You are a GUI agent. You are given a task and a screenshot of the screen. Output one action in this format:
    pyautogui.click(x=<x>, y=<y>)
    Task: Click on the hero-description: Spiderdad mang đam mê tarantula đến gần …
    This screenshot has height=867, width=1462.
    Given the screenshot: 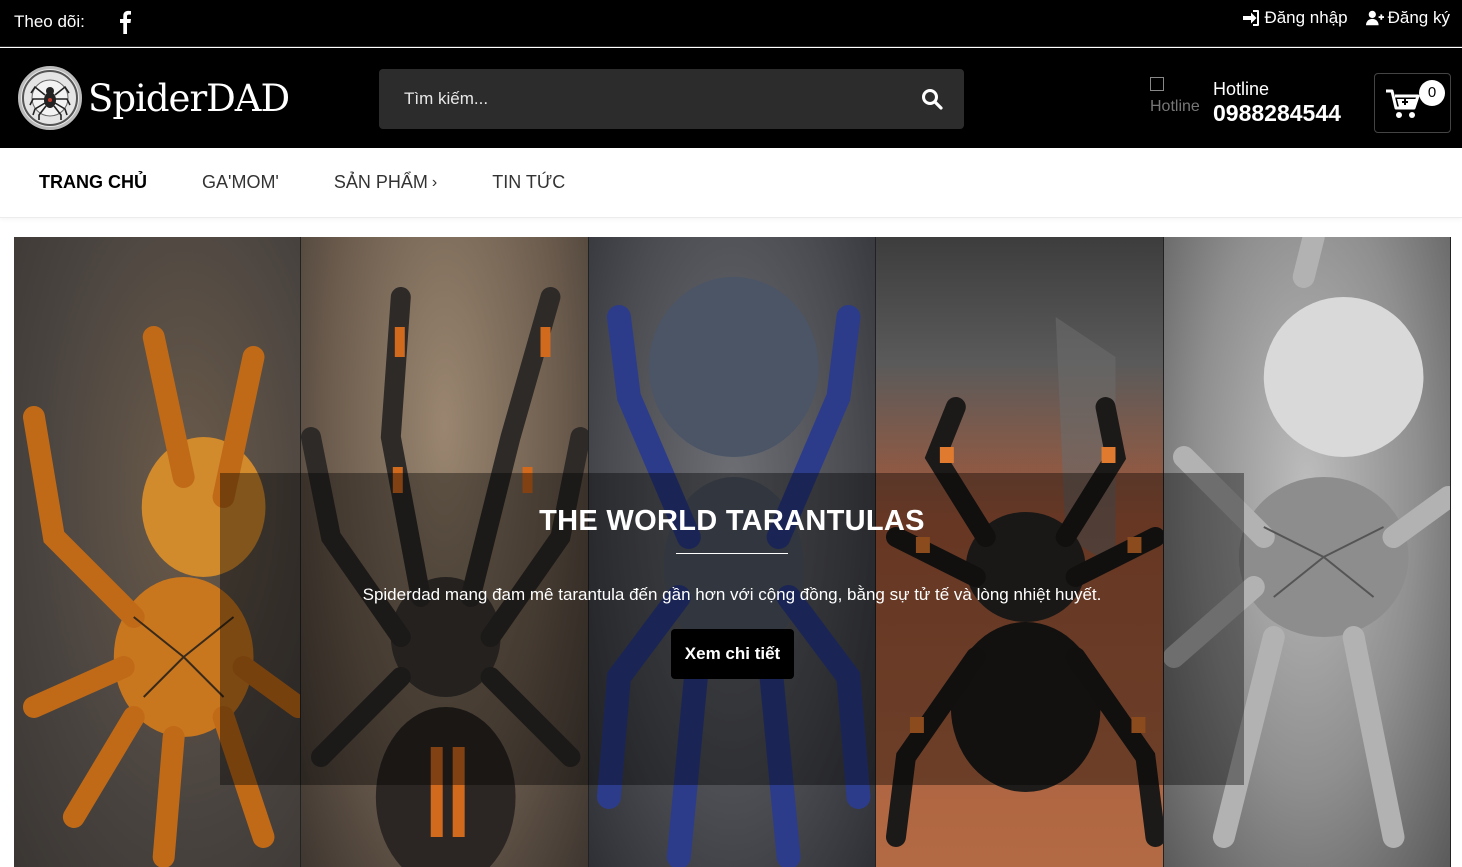 What is the action you would take?
    pyautogui.click(x=732, y=594)
    